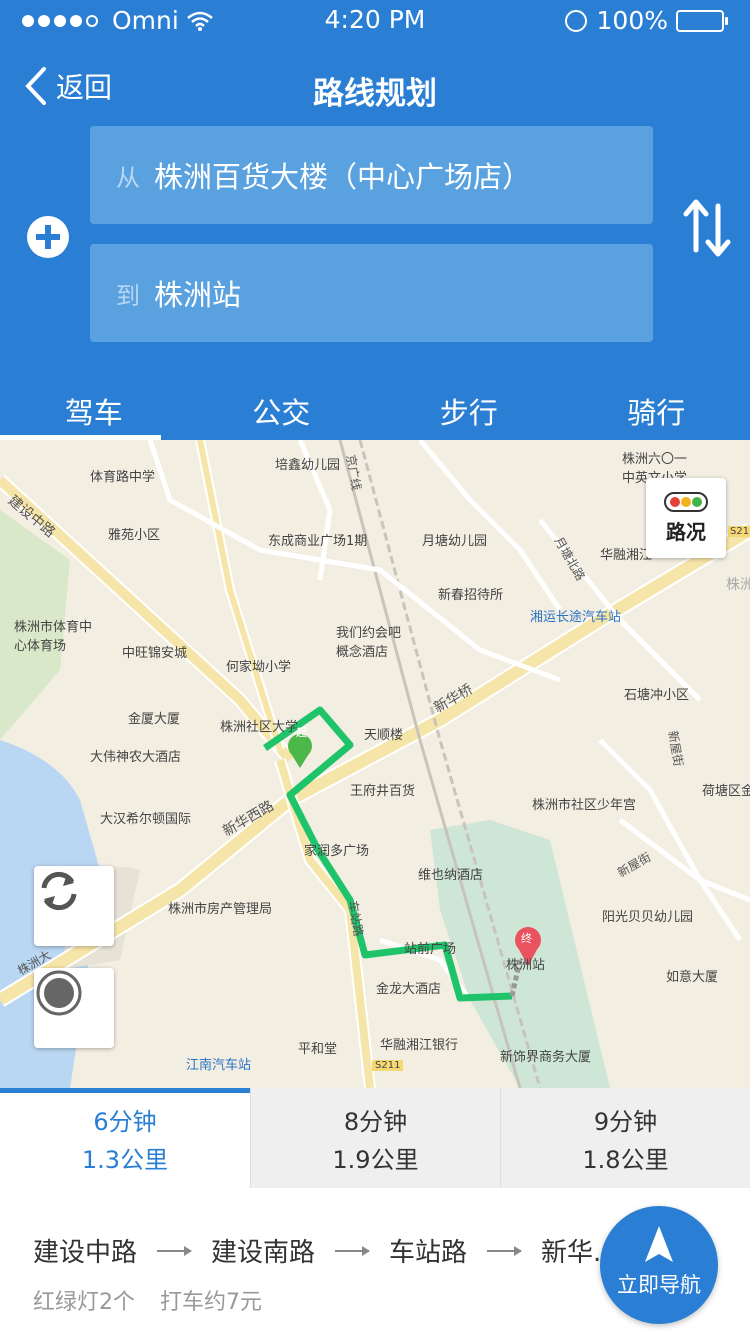  What do you see at coordinates (135, 755) in the screenshot?
I see `map-poi: 大伟神农大酒店` at bounding box center [135, 755].